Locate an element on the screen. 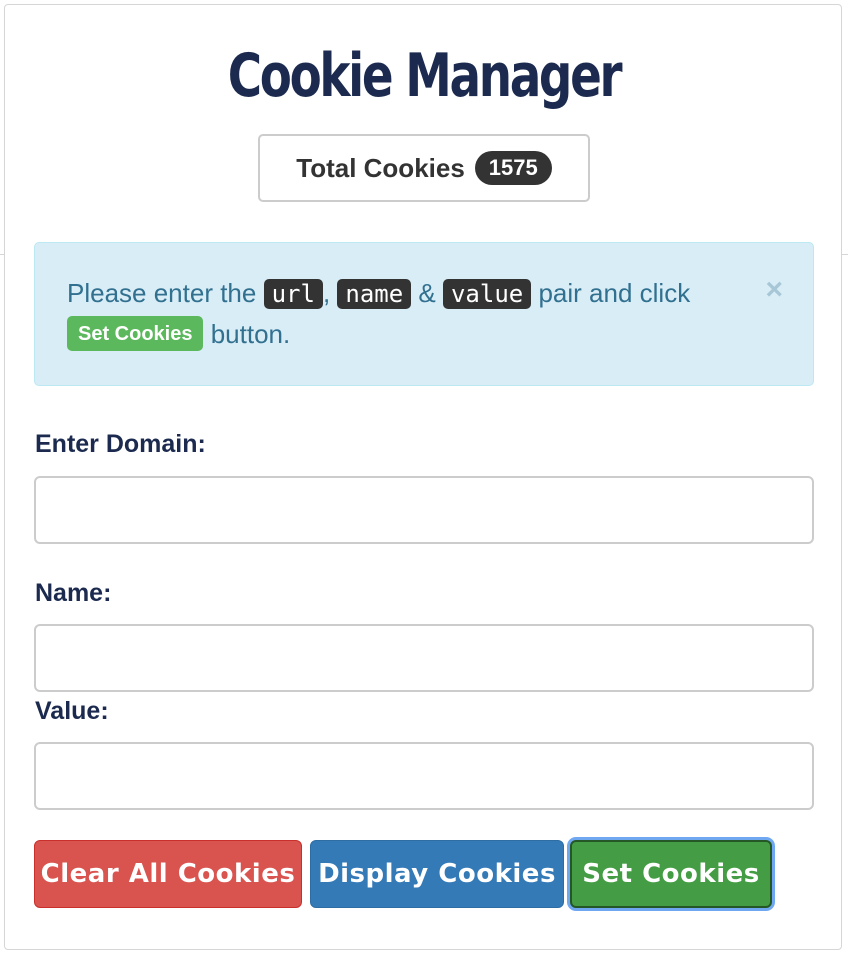 Image resolution: width=848 pixels, height=958 pixels. set-cookies-button: Set Cookies is located at coordinates (671, 874).